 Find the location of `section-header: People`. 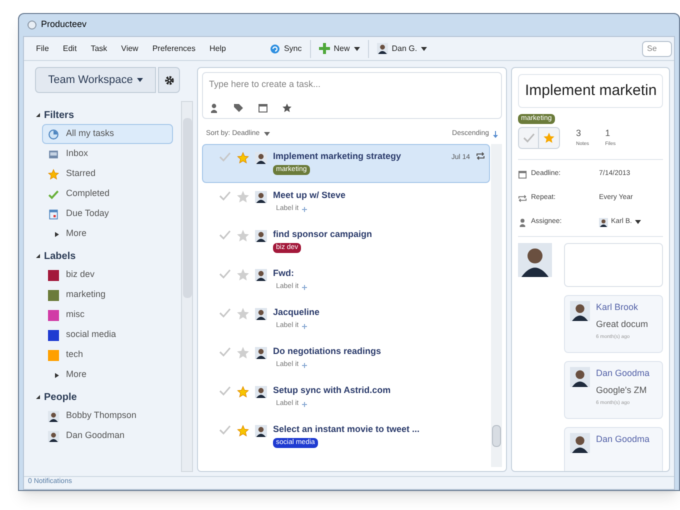

section-header: People is located at coordinates (108, 397).